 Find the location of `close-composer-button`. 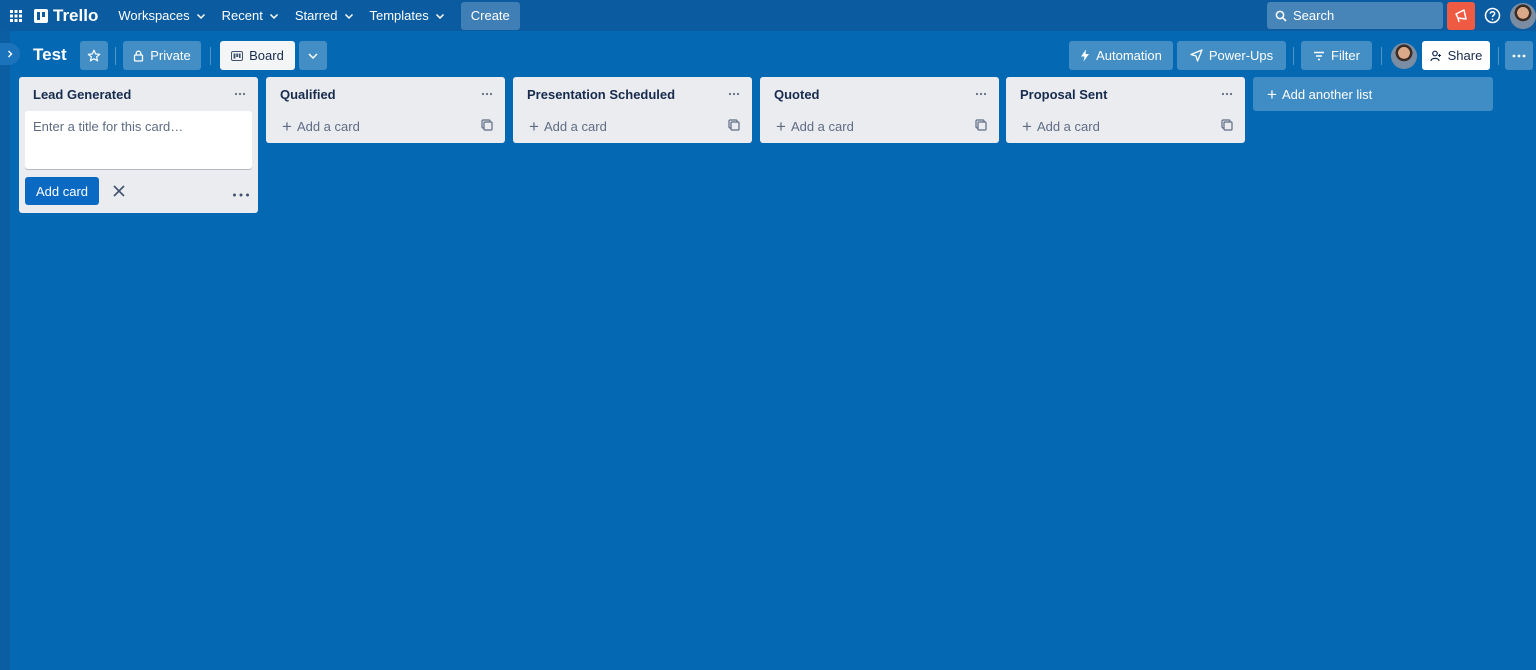

close-composer-button is located at coordinates (119, 191).